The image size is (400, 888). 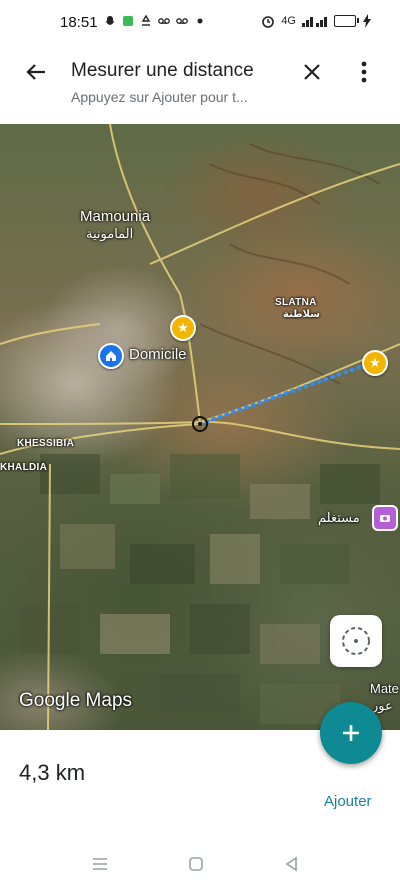 What do you see at coordinates (346, 21) in the screenshot?
I see `battery-icon` at bounding box center [346, 21].